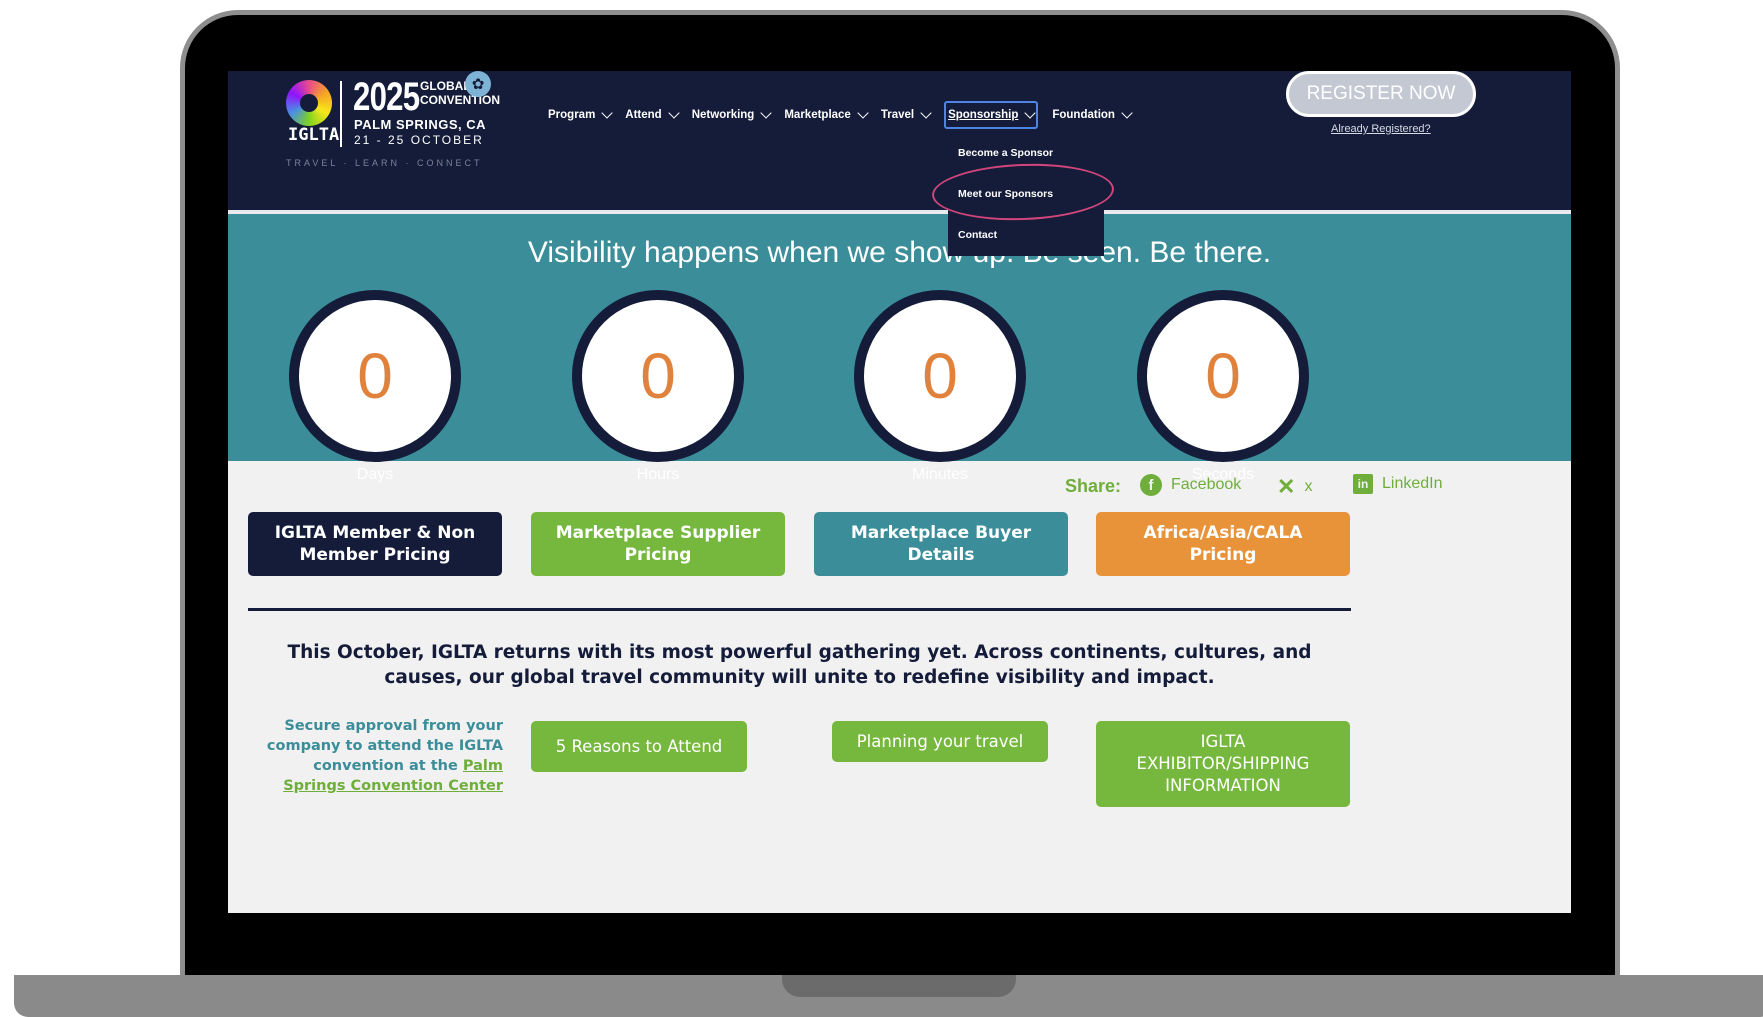 Image resolution: width=1763 pixels, height=1017 pixels. I want to click on nav-attend: Attend, so click(652, 115).